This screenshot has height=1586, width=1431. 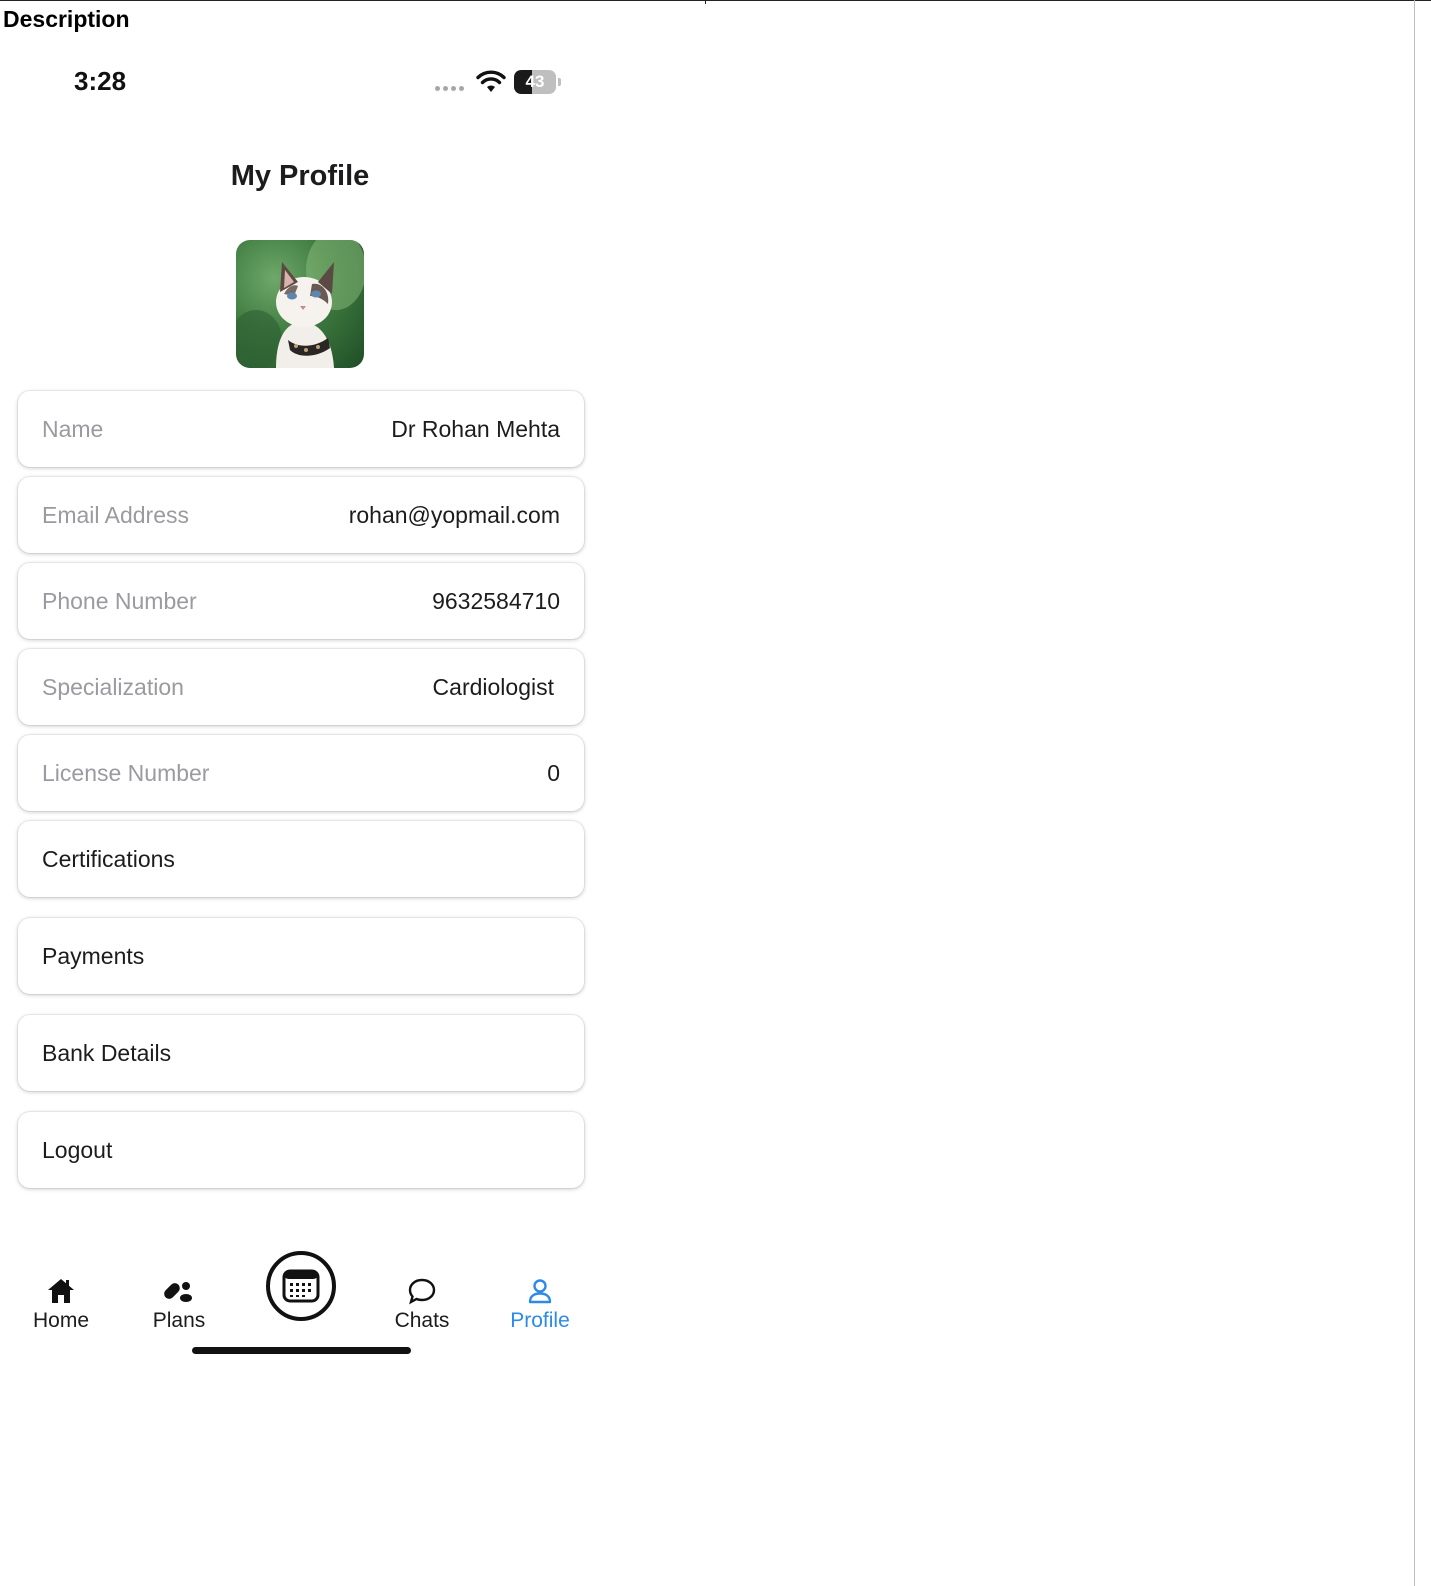 I want to click on phone-row: Phone Number 9632584710, so click(x=301, y=601).